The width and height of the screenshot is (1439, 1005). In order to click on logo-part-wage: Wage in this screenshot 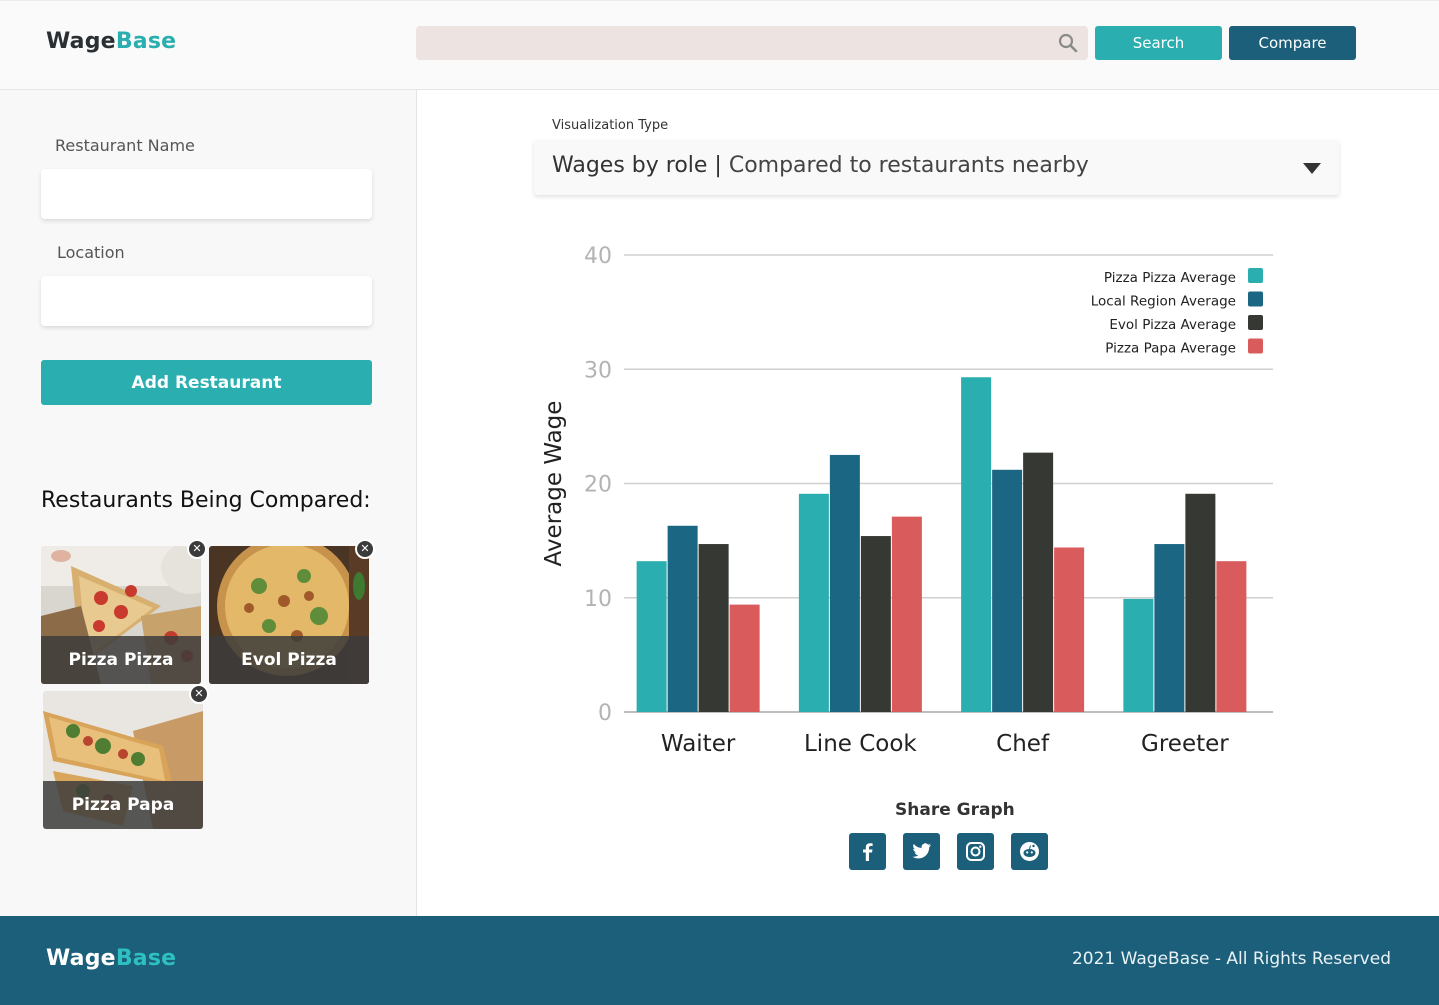, I will do `click(81, 41)`.